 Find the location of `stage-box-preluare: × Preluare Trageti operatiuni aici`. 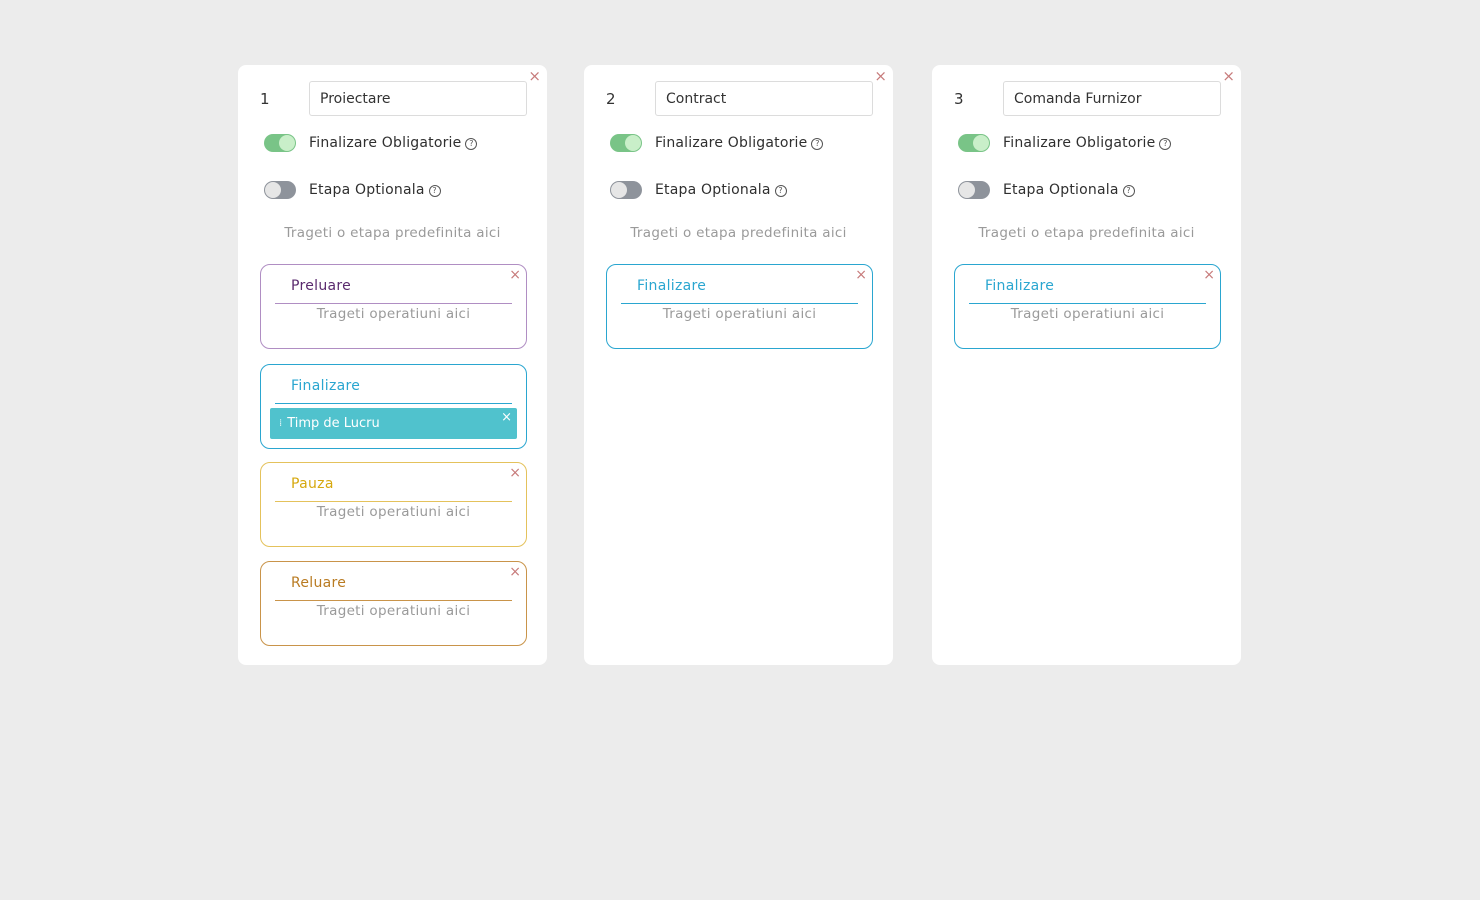

stage-box-preluare: × Preluare Trageti operatiuni aici is located at coordinates (393, 306).